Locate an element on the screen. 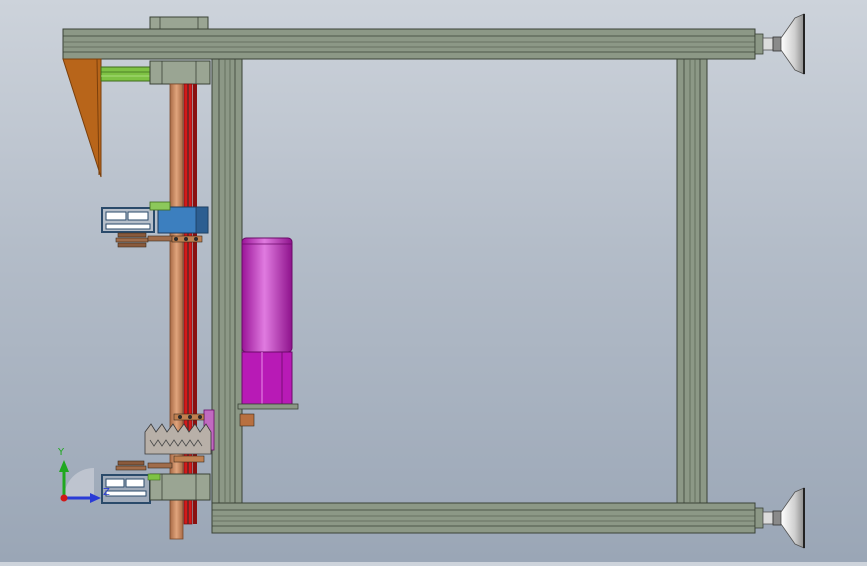  copper-shaft is located at coordinates (176, 311).